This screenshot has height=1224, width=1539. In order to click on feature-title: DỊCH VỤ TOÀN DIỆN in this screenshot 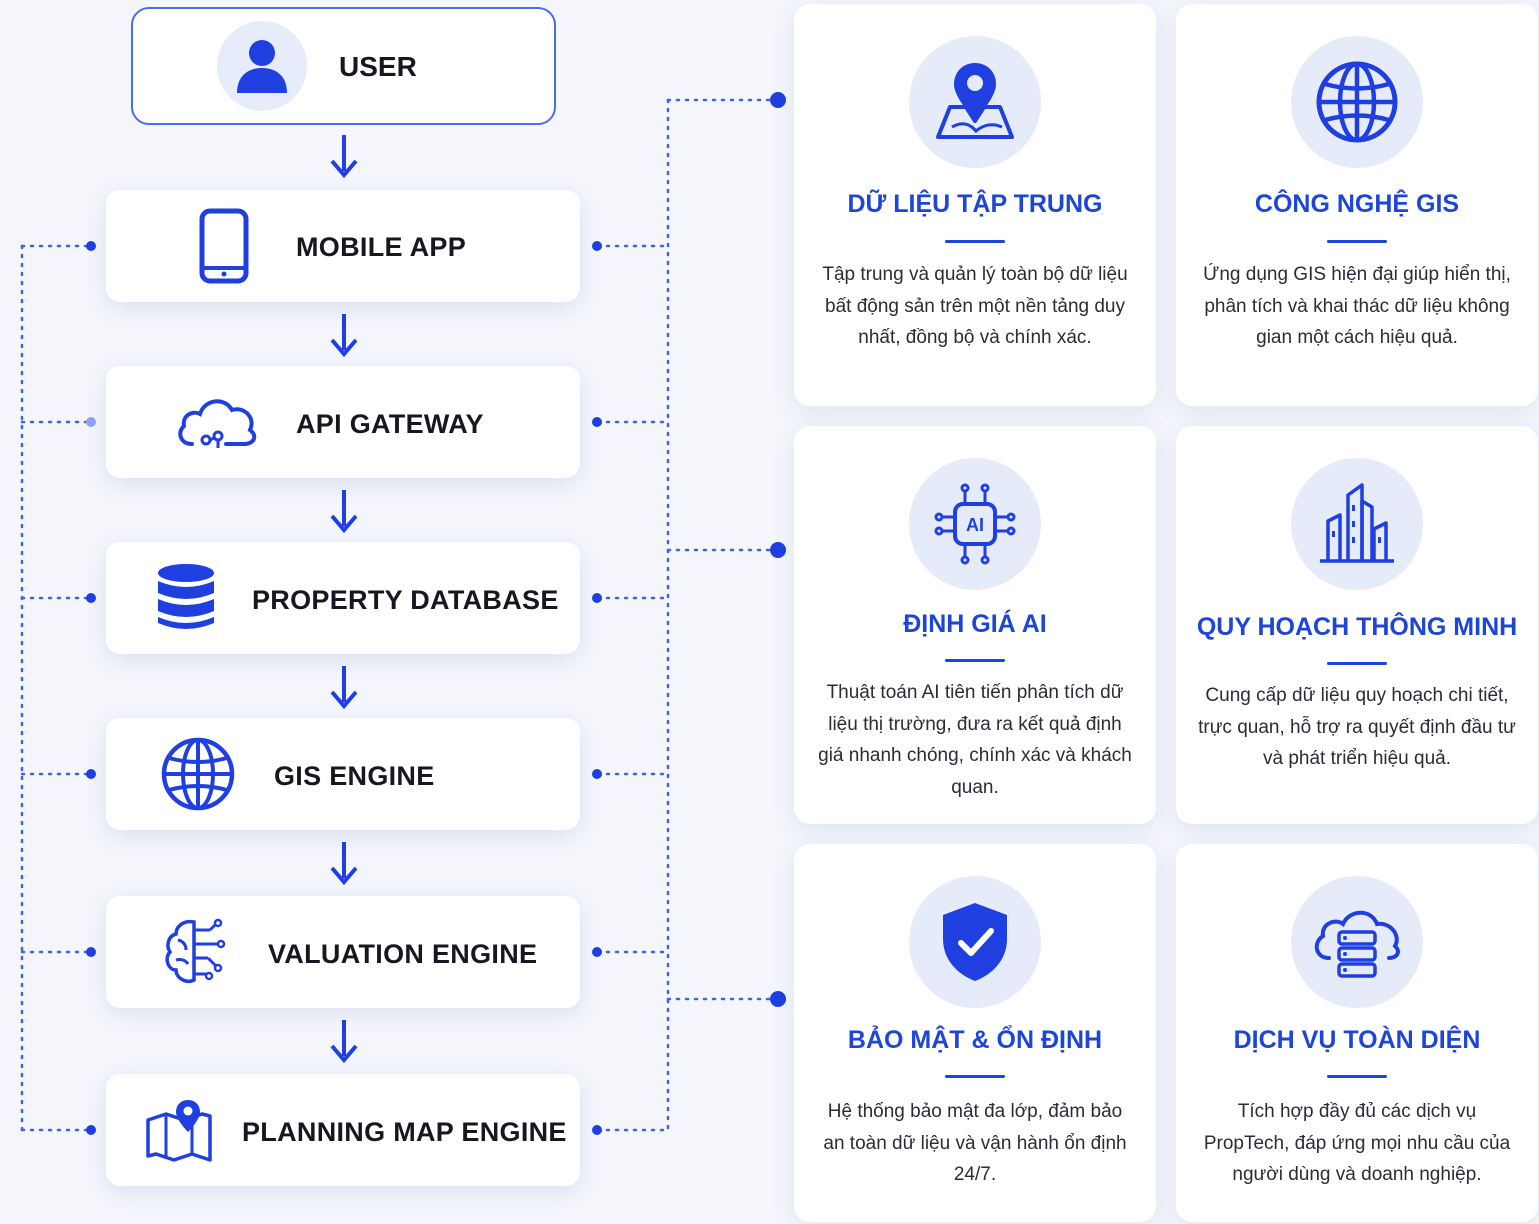, I will do `click(1357, 1040)`.